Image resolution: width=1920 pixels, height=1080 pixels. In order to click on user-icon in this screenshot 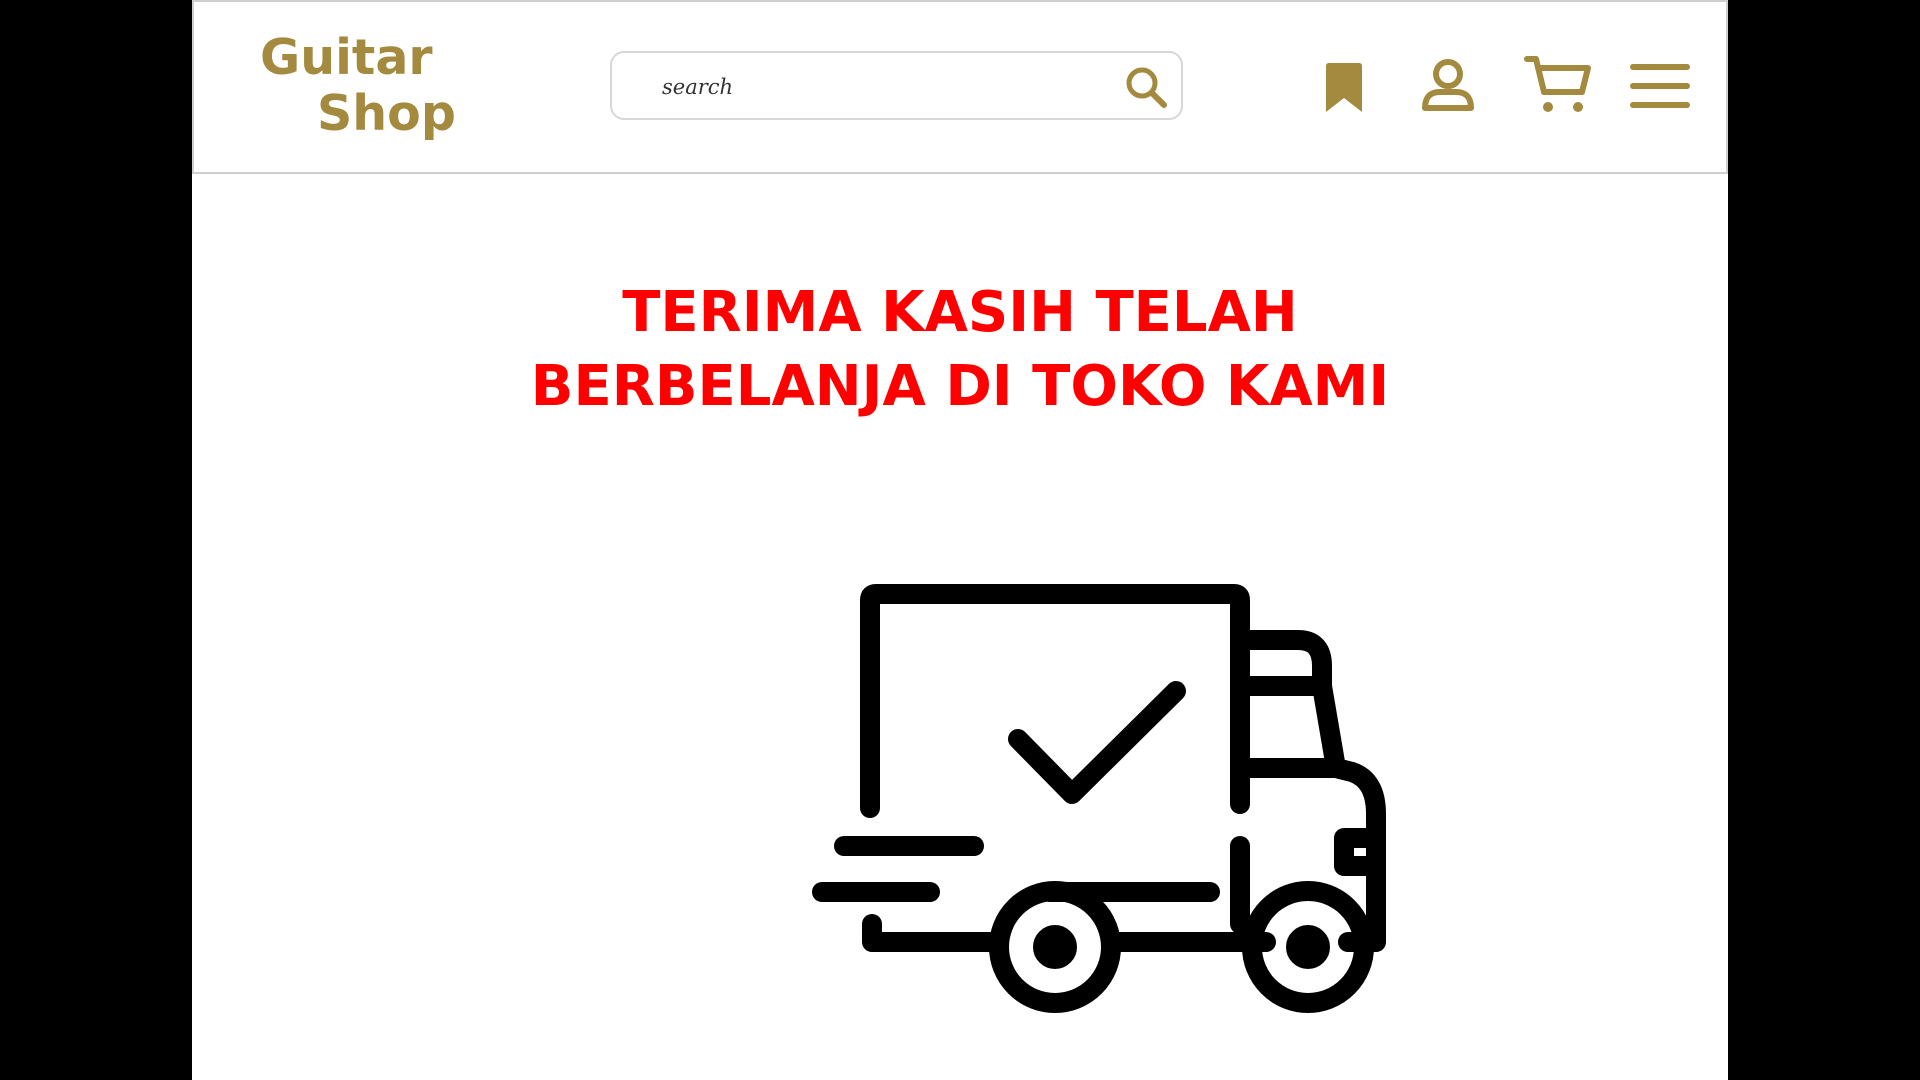, I will do `click(1448, 86)`.